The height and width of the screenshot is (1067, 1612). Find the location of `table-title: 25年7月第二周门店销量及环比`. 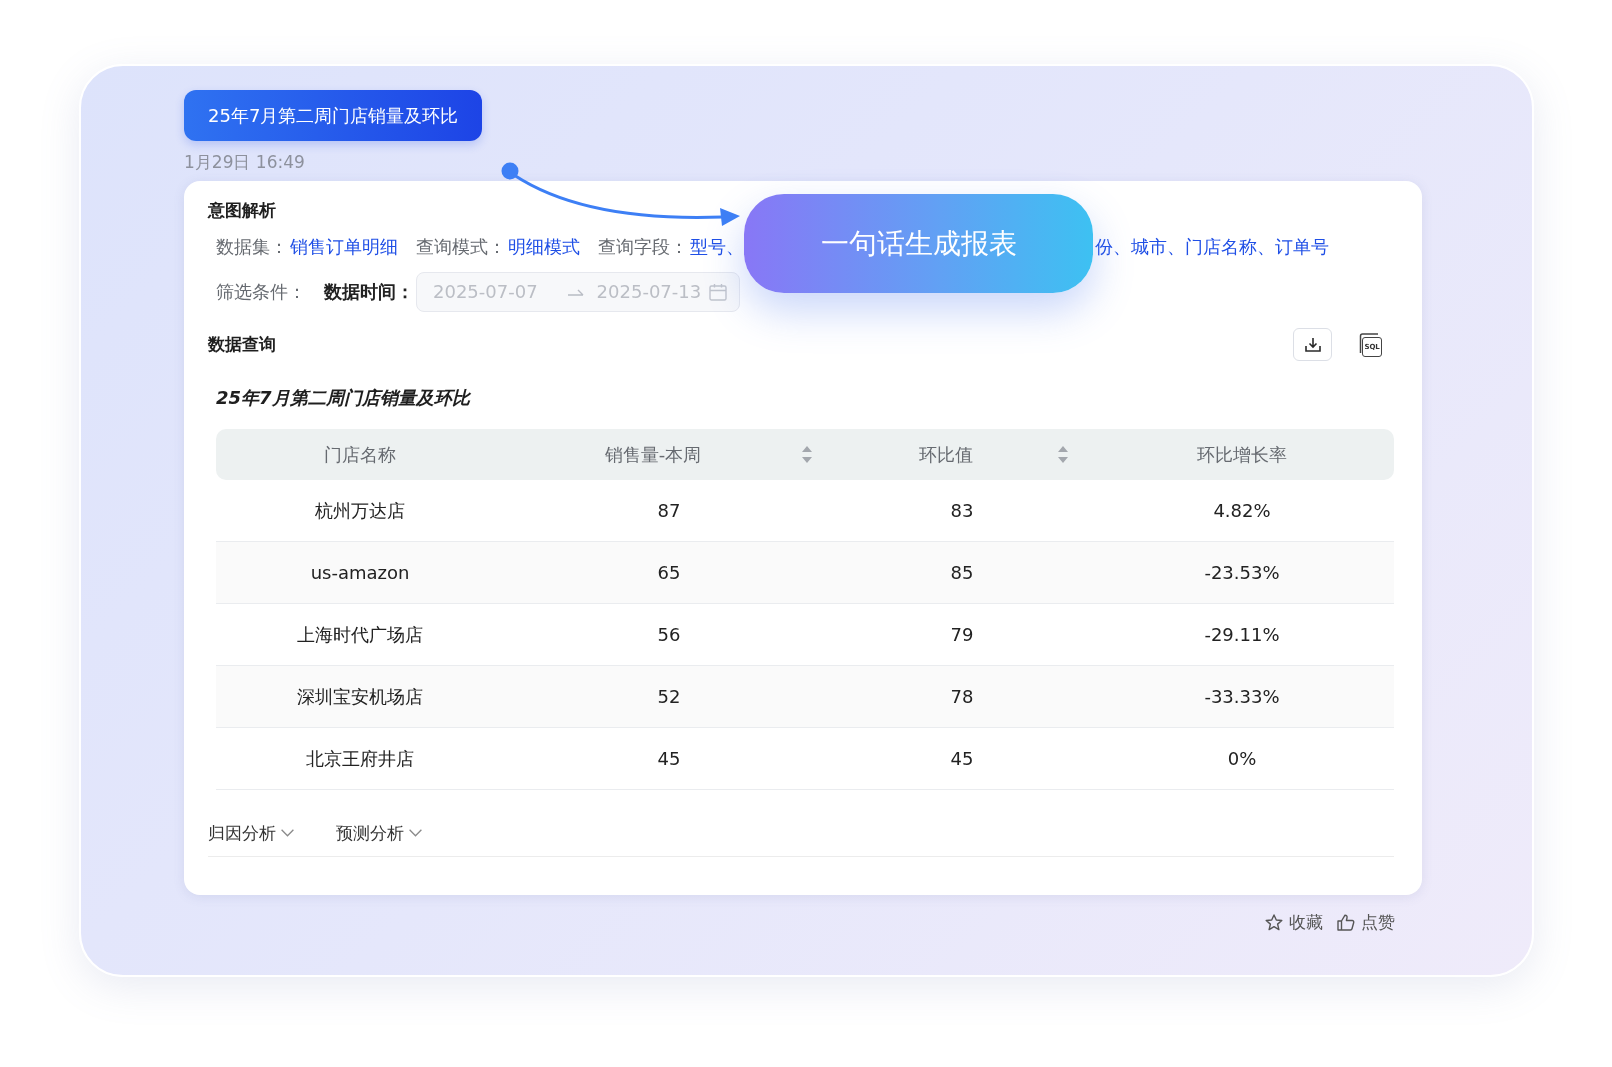

table-title: 25年7月第二周门店销量及环比 is located at coordinates (342, 398).